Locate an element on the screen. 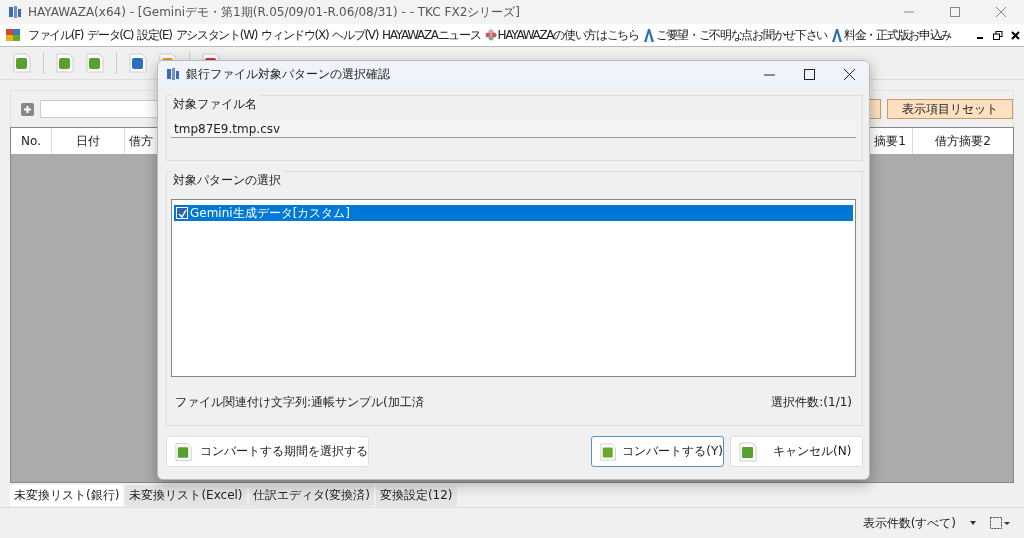  reset-button: 表示項目リセット is located at coordinates (950, 109).